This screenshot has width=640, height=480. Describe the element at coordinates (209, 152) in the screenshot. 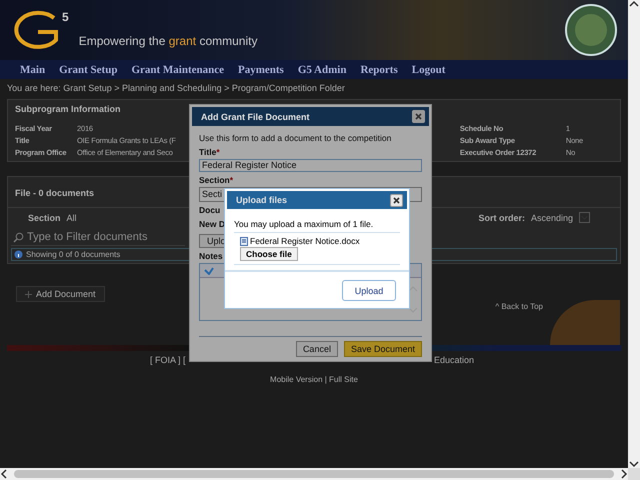

I see `field-label: Title*` at that location.